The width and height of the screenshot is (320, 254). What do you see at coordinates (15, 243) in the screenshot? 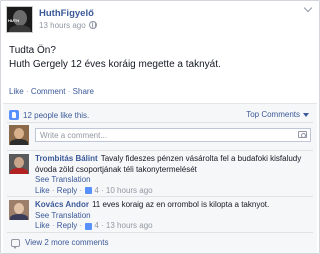
I see `comment-bubble-icon` at bounding box center [15, 243].